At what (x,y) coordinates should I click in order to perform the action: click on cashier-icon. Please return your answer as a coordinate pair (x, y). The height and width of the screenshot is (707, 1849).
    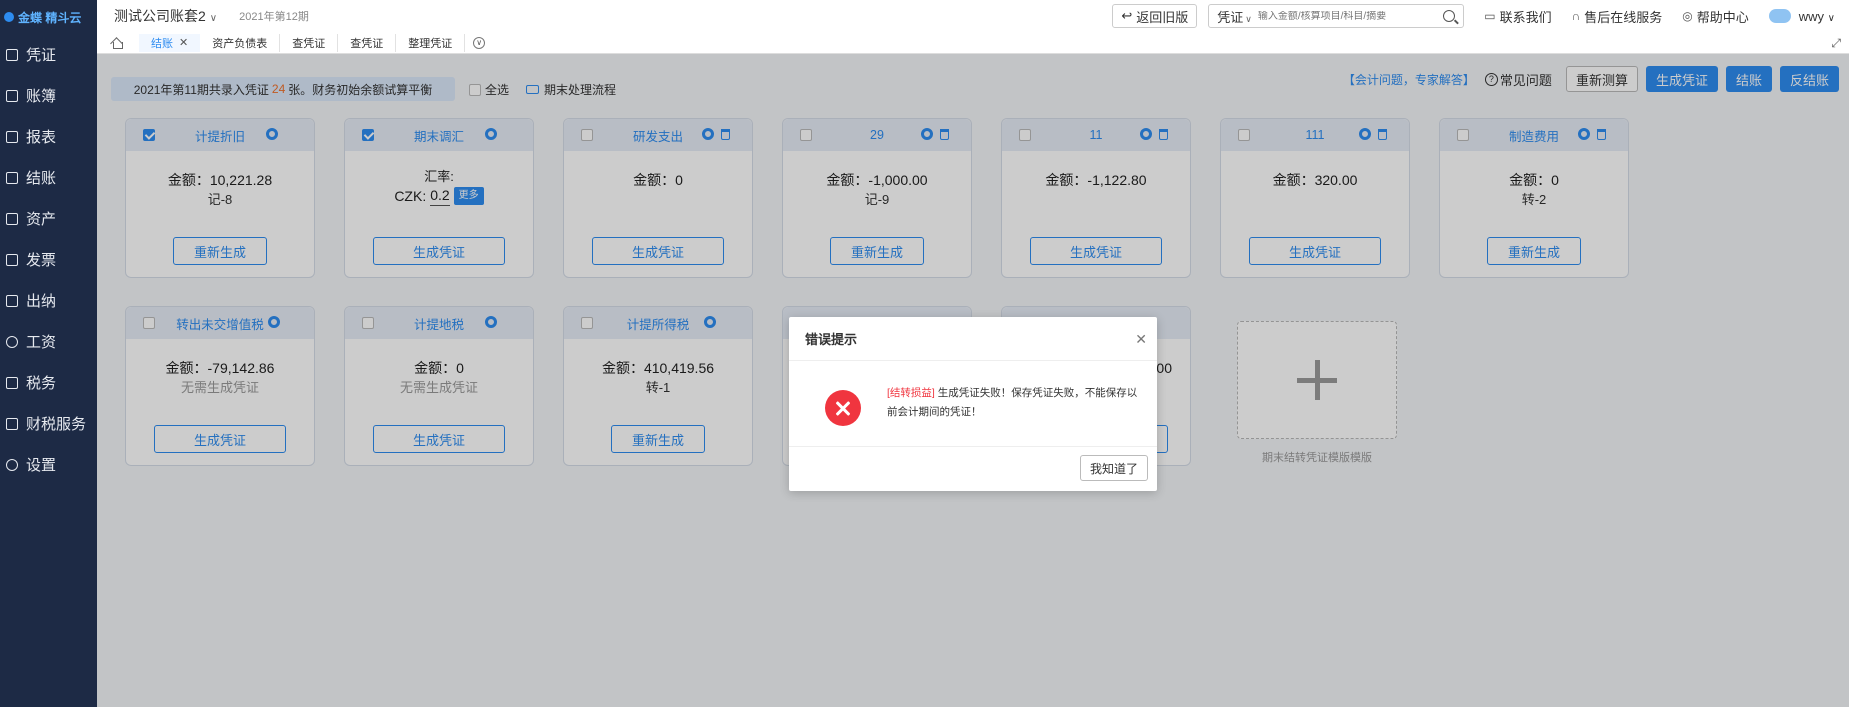
    Looking at the image, I should click on (12, 300).